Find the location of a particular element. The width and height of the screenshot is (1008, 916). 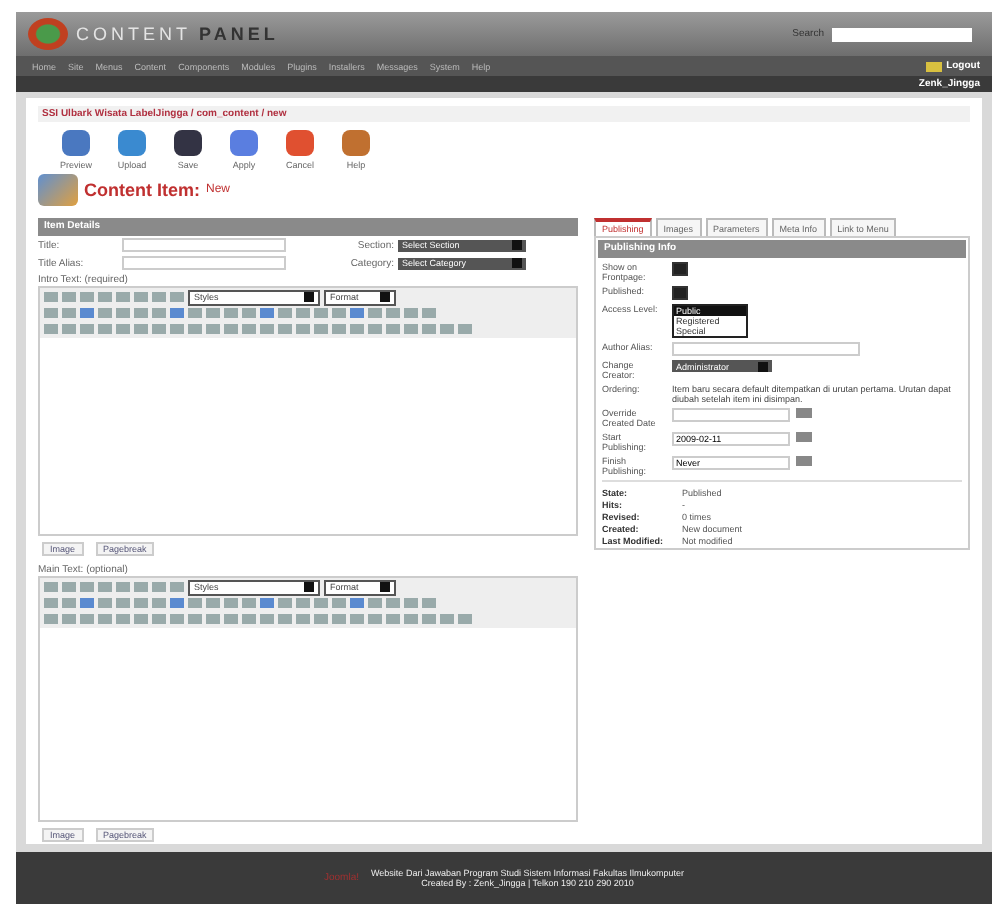

logo-text: PANEL is located at coordinates (239, 34).